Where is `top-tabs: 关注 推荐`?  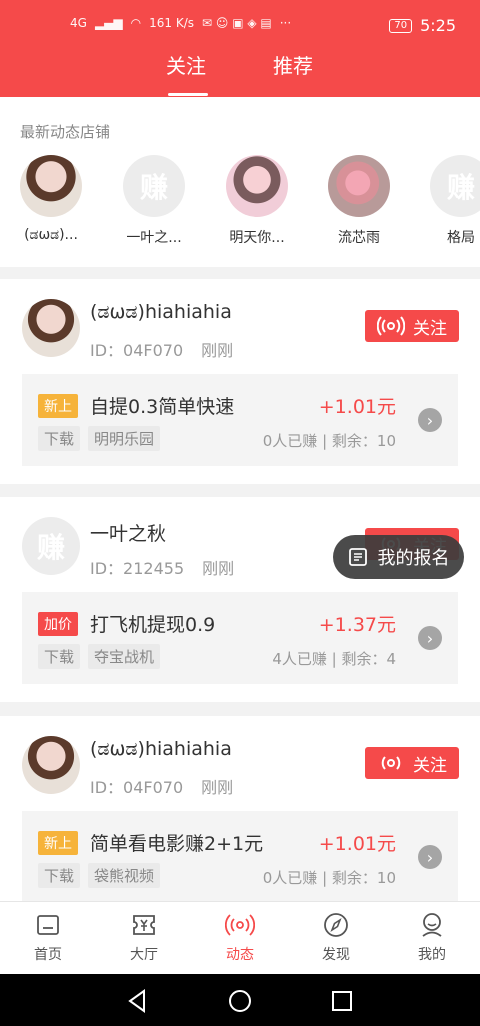 top-tabs: 关注 推荐 is located at coordinates (240, 73).